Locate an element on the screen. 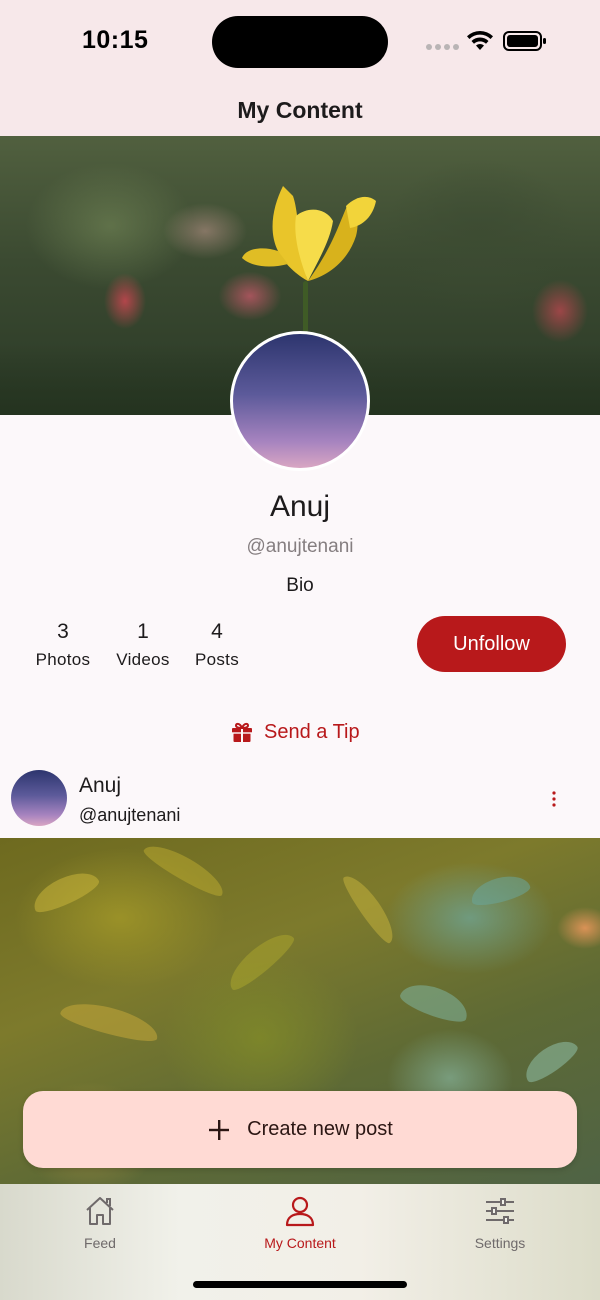 The height and width of the screenshot is (1300, 600). profile-avatar is located at coordinates (300, 401).